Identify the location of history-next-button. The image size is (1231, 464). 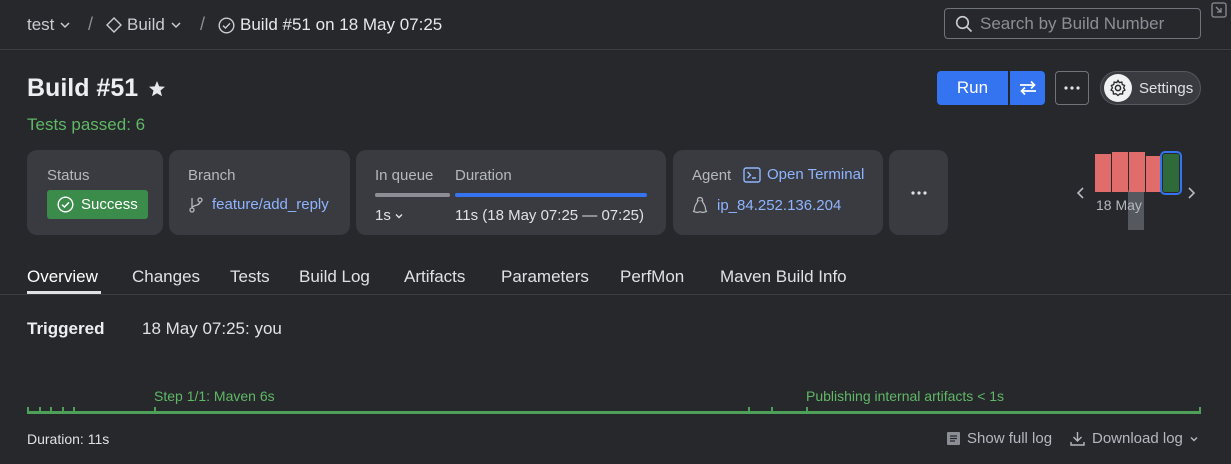
(1191, 193).